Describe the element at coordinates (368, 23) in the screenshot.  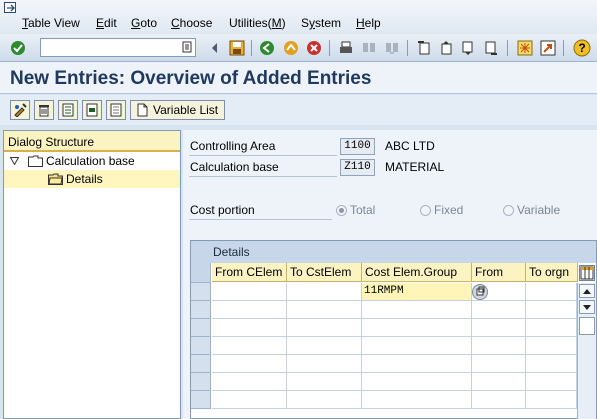
I see `menu-help: Help` at that location.